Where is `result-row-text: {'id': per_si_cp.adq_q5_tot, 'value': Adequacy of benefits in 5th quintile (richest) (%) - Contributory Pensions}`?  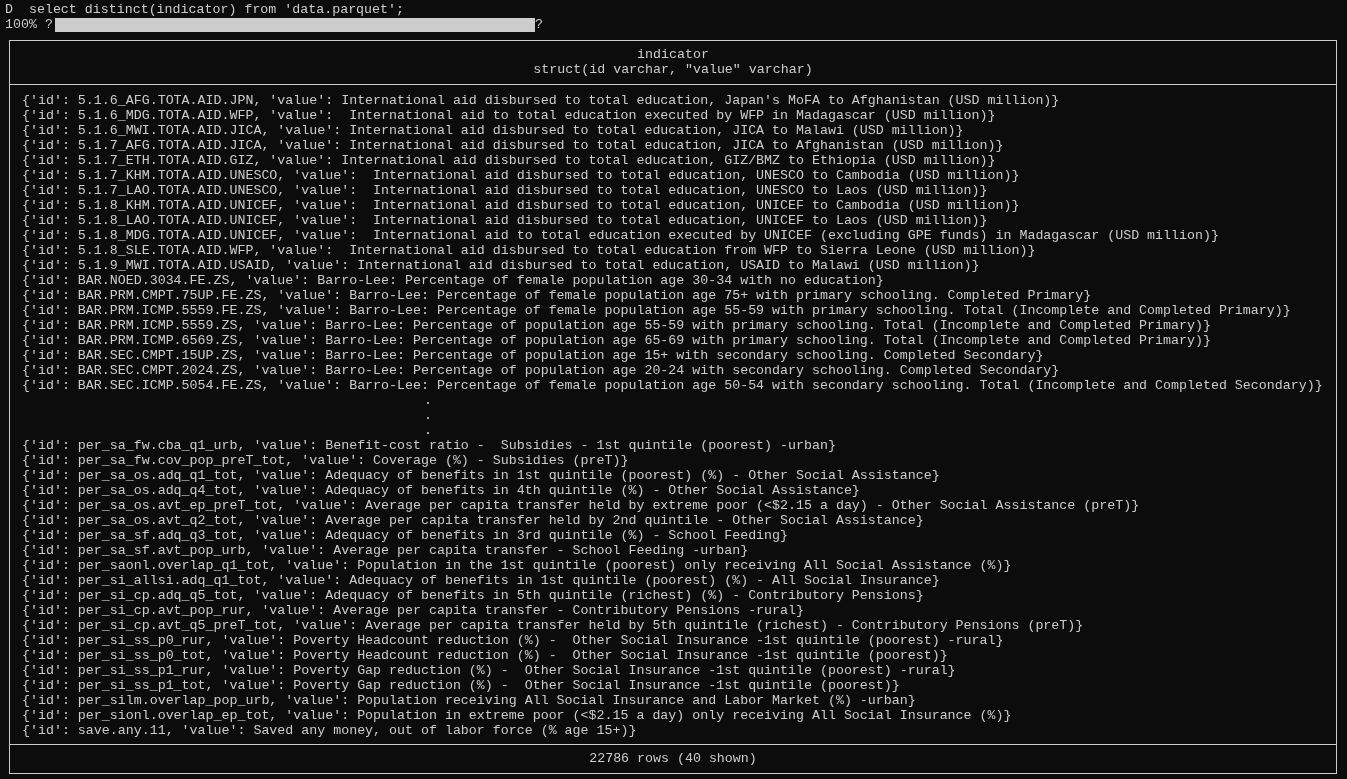
result-row-text: {'id': per_si_cp.adq_q5_tot, 'value': Adequacy of benefits in 5th quintile (richest) (%) - Contributory Pensions} is located at coordinates (473, 595).